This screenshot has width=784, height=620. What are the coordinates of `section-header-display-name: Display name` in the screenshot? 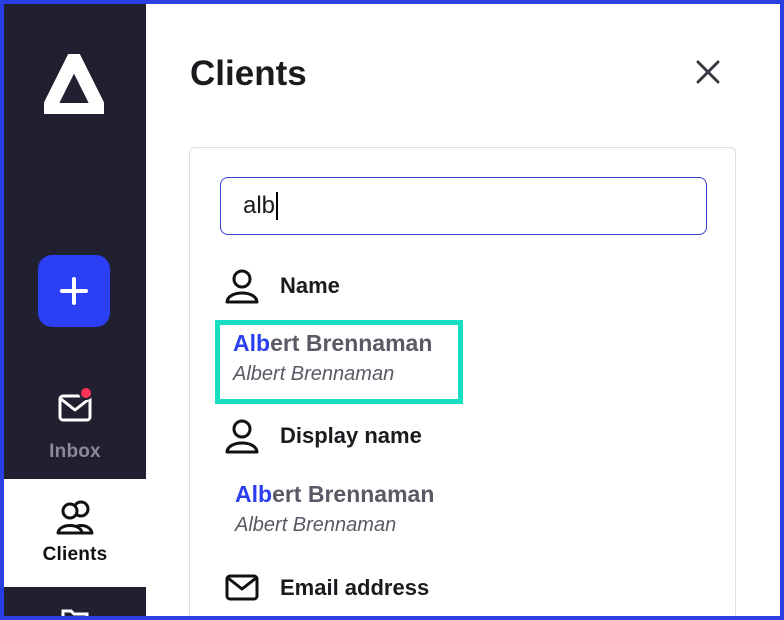 It's located at (323, 436).